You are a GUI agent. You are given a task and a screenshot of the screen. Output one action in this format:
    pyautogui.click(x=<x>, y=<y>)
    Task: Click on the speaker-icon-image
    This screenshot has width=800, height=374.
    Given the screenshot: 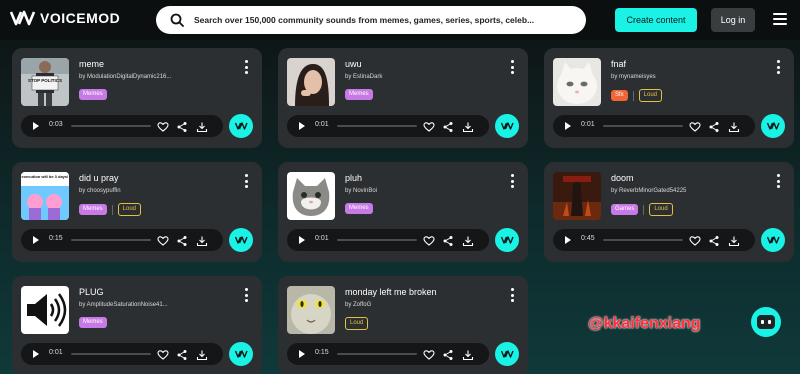 What is the action you would take?
    pyautogui.click(x=45, y=310)
    